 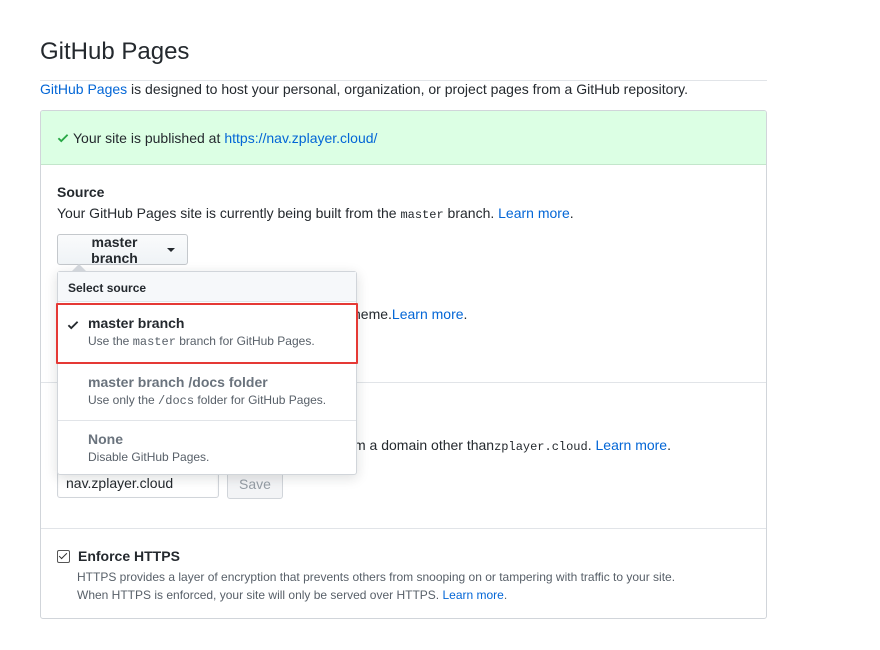 I want to click on source-desc-text-end: branch., so click(x=471, y=213).